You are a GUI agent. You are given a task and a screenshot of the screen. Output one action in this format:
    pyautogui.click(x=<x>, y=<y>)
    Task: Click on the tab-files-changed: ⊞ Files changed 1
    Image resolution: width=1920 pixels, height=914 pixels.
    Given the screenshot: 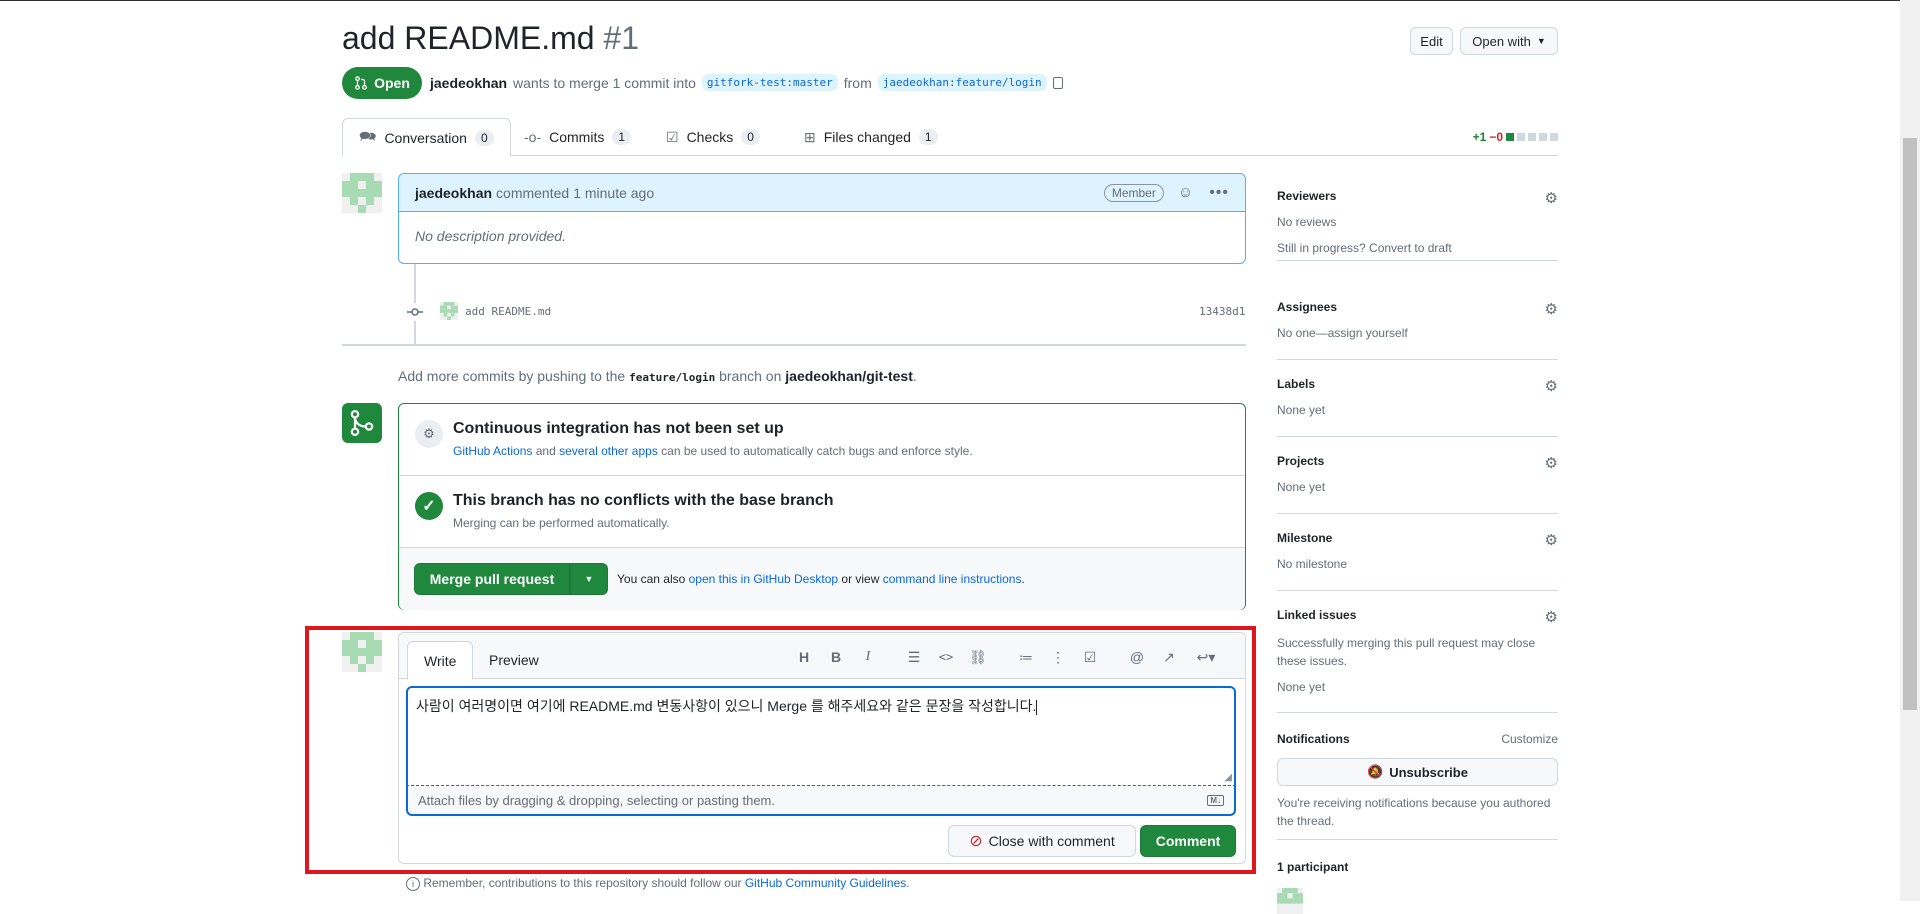 What is the action you would take?
    pyautogui.click(x=871, y=137)
    